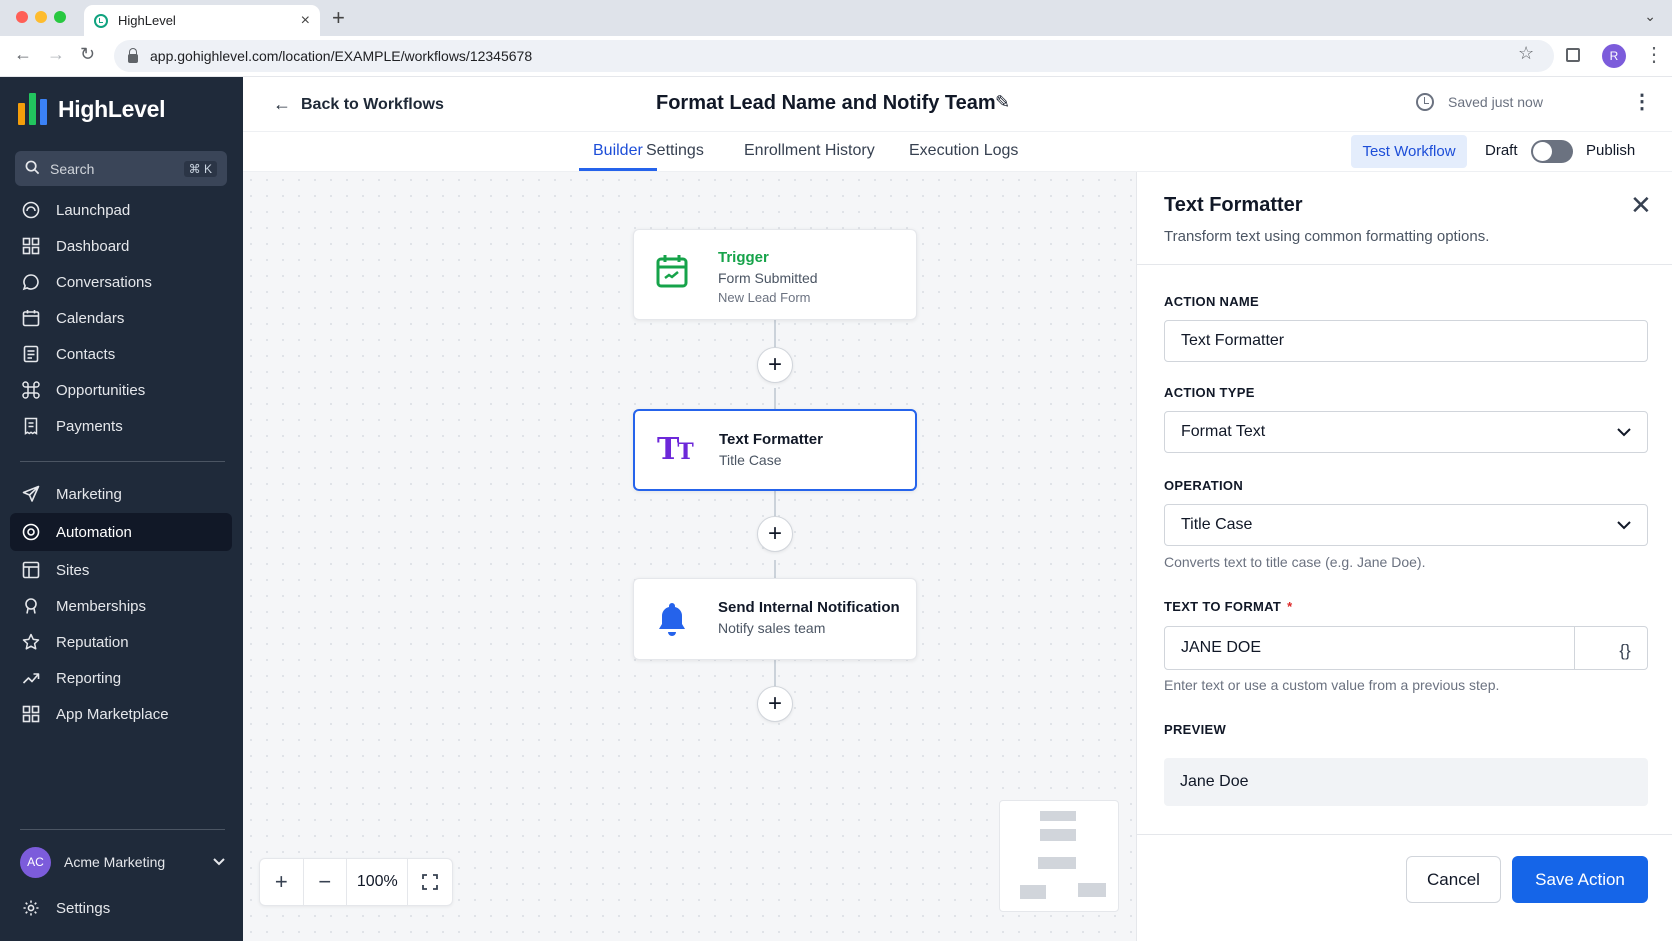 This screenshot has width=1672, height=941. What do you see at coordinates (121, 570) in the screenshot?
I see `sidebar-item-sites: Sites` at bounding box center [121, 570].